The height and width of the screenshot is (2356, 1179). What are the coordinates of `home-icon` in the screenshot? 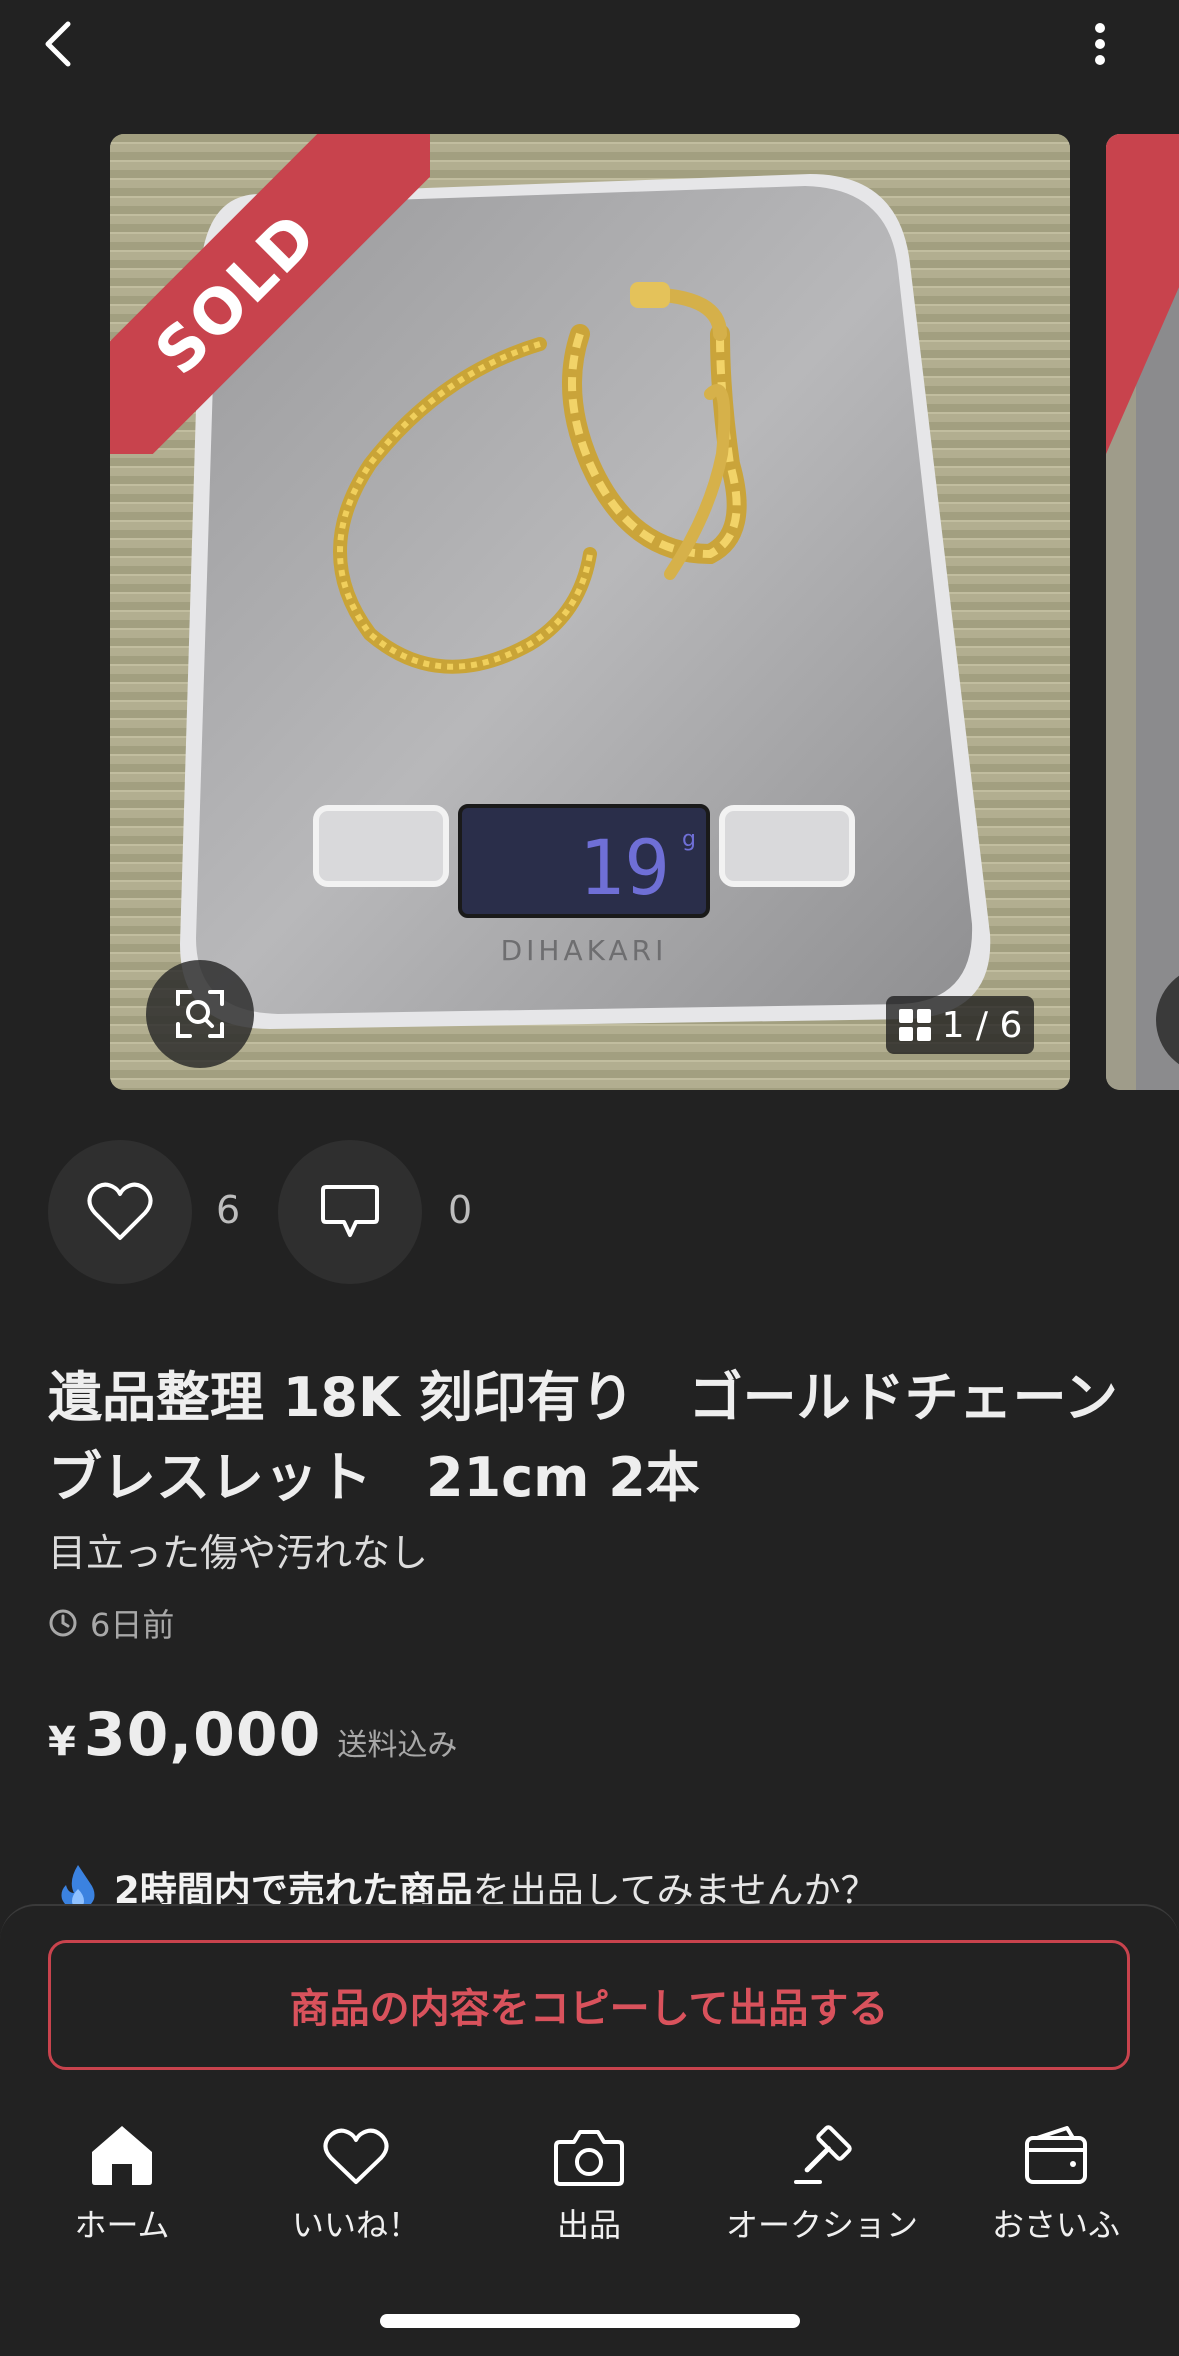 It's located at (122, 2155).